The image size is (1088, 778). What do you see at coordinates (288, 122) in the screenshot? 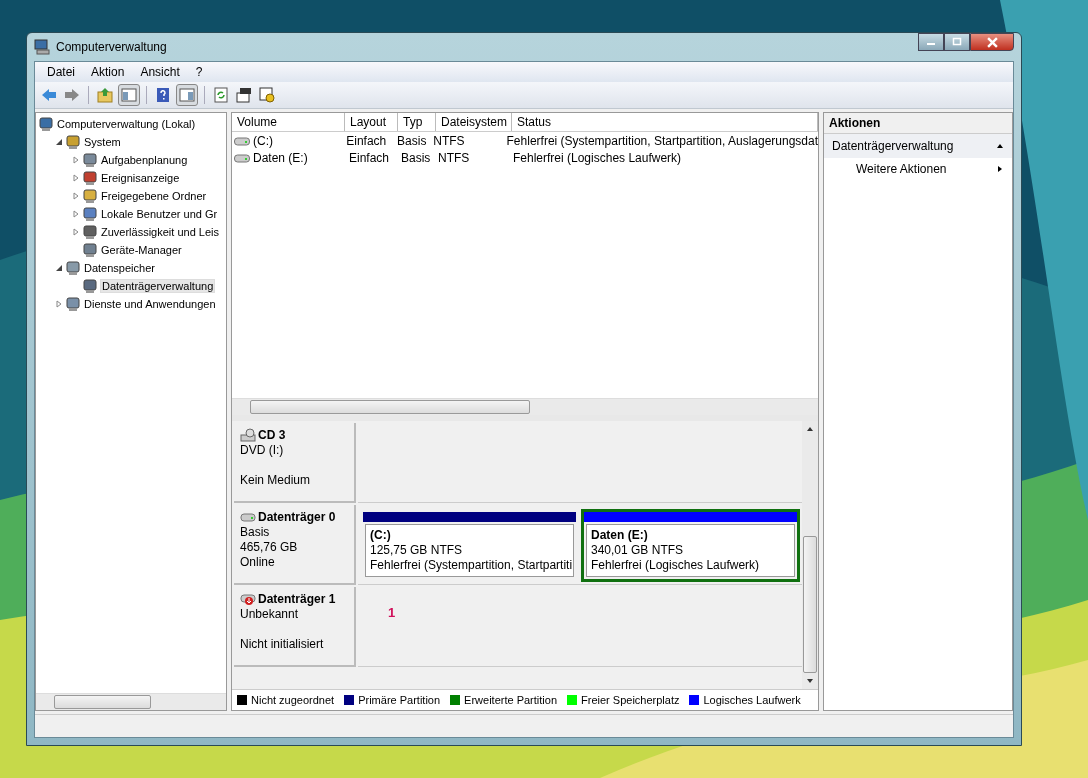
I see `column-header: Volume` at bounding box center [288, 122].